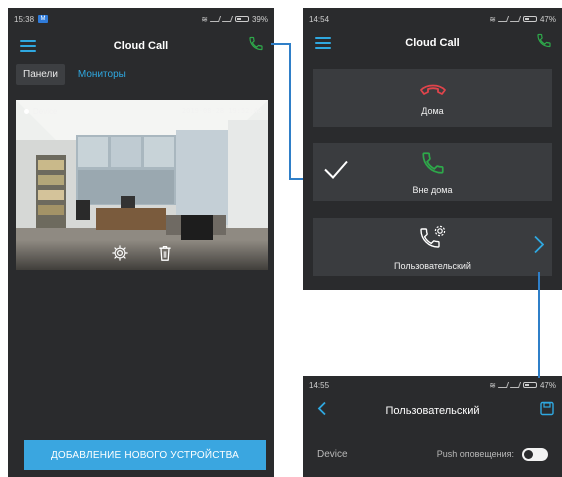 The image size is (562, 477). What do you see at coordinates (432, 454) in the screenshot?
I see `device-push-row: Device Push оповещения:` at bounding box center [432, 454].